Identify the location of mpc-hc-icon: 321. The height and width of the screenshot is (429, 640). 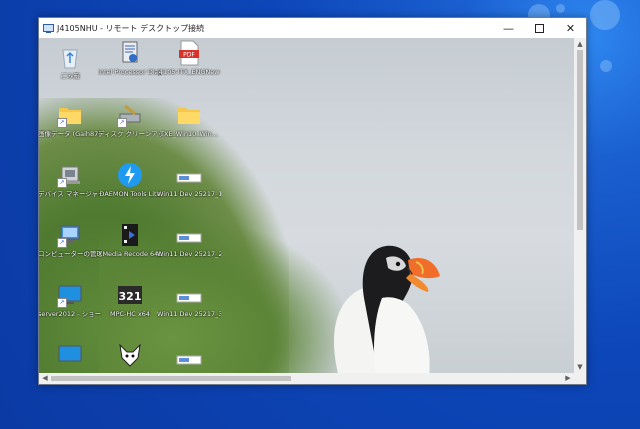
(130, 295).